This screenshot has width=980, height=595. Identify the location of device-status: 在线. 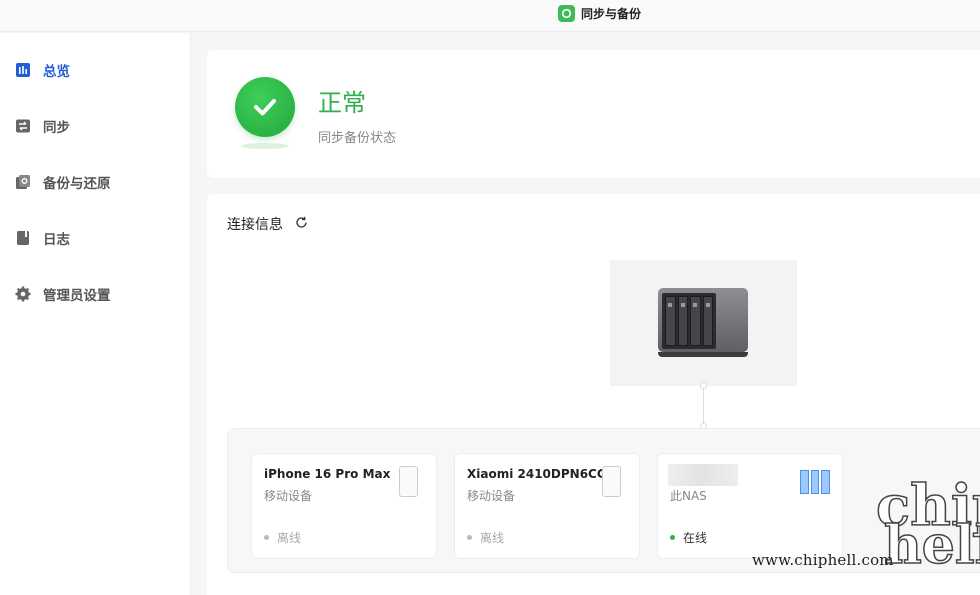
(688, 537).